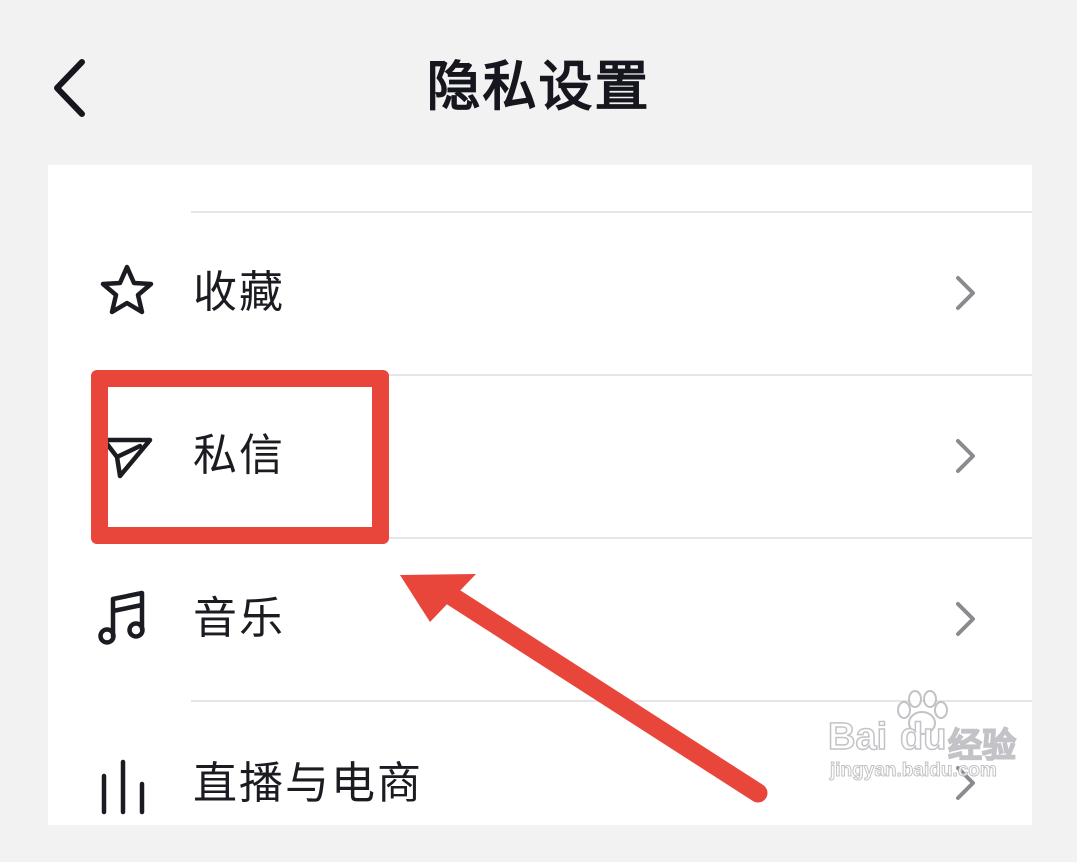  What do you see at coordinates (308, 783) in the screenshot?
I see `setting-label: 直播与电商` at bounding box center [308, 783].